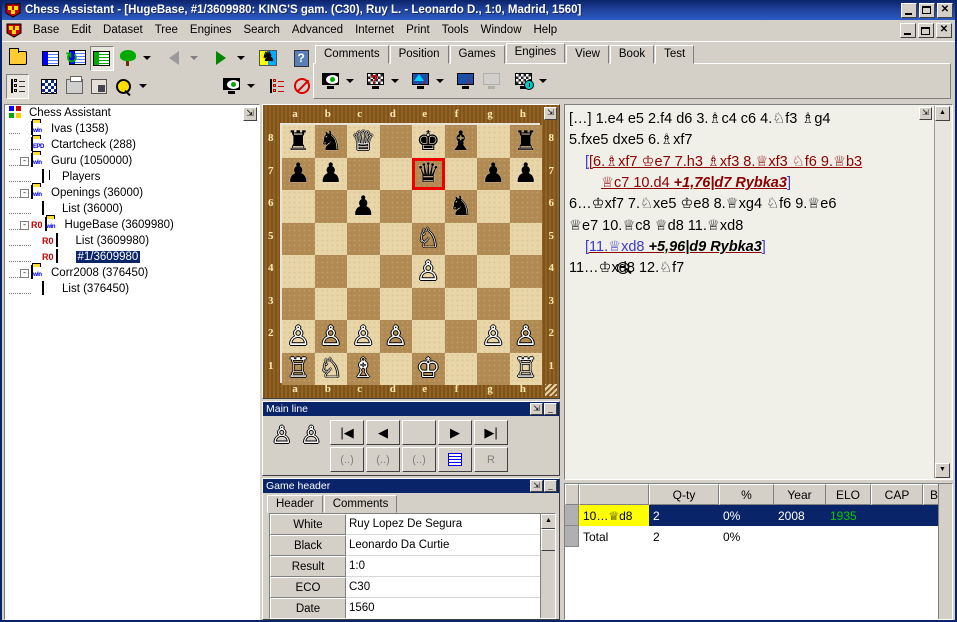  Describe the element at coordinates (523, 81) in the screenshot. I see `engine-time-button` at that location.